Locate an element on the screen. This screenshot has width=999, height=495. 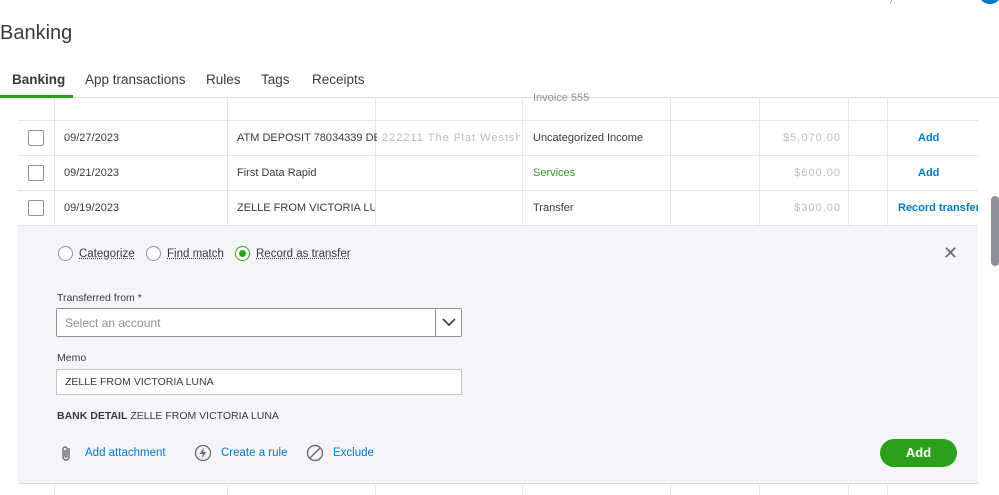
amount-cell: $5,070.00 is located at coordinates (812, 138).